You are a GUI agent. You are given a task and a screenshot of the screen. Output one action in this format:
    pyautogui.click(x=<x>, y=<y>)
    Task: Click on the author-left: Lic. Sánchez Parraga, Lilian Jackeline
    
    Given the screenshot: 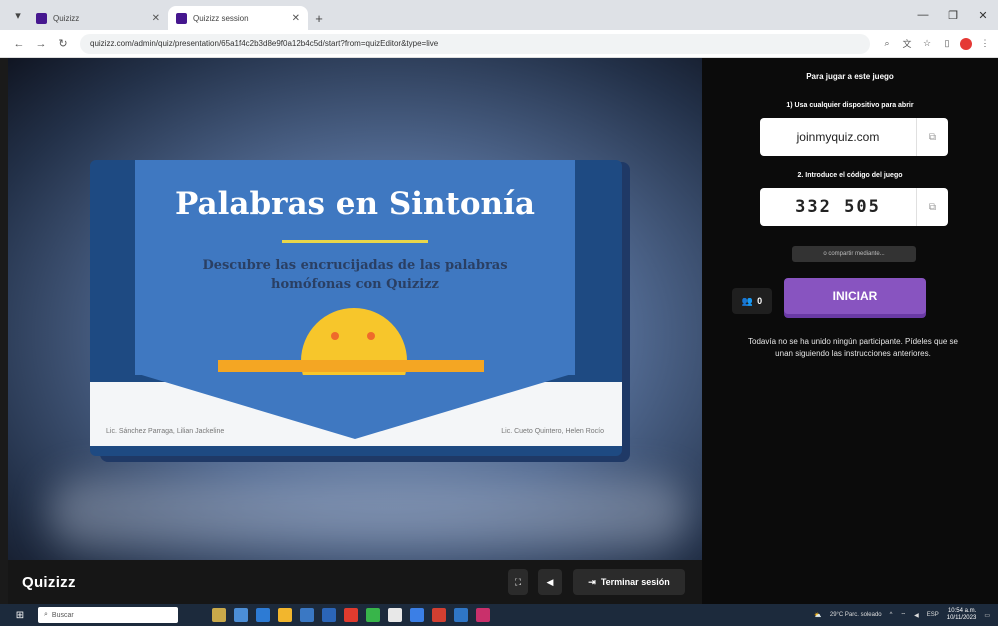 What is the action you would take?
    pyautogui.click(x=165, y=431)
    